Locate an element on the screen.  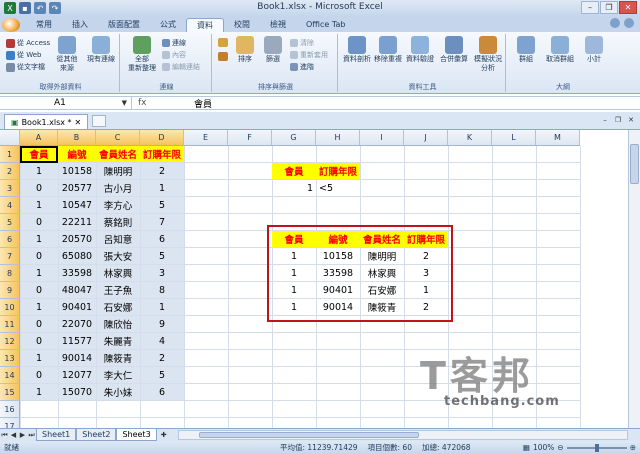
sort-button: 排序 is located at coordinates (245, 50).